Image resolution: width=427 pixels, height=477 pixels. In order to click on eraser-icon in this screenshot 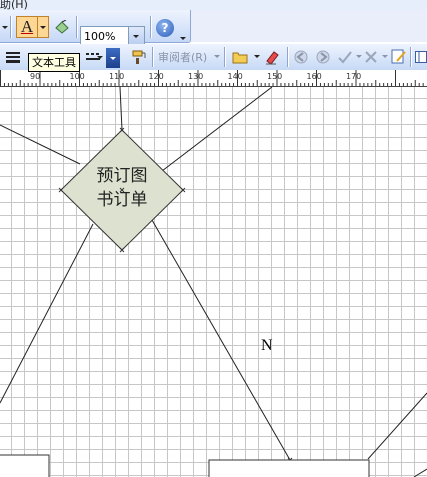, I will do `click(272, 58)`.